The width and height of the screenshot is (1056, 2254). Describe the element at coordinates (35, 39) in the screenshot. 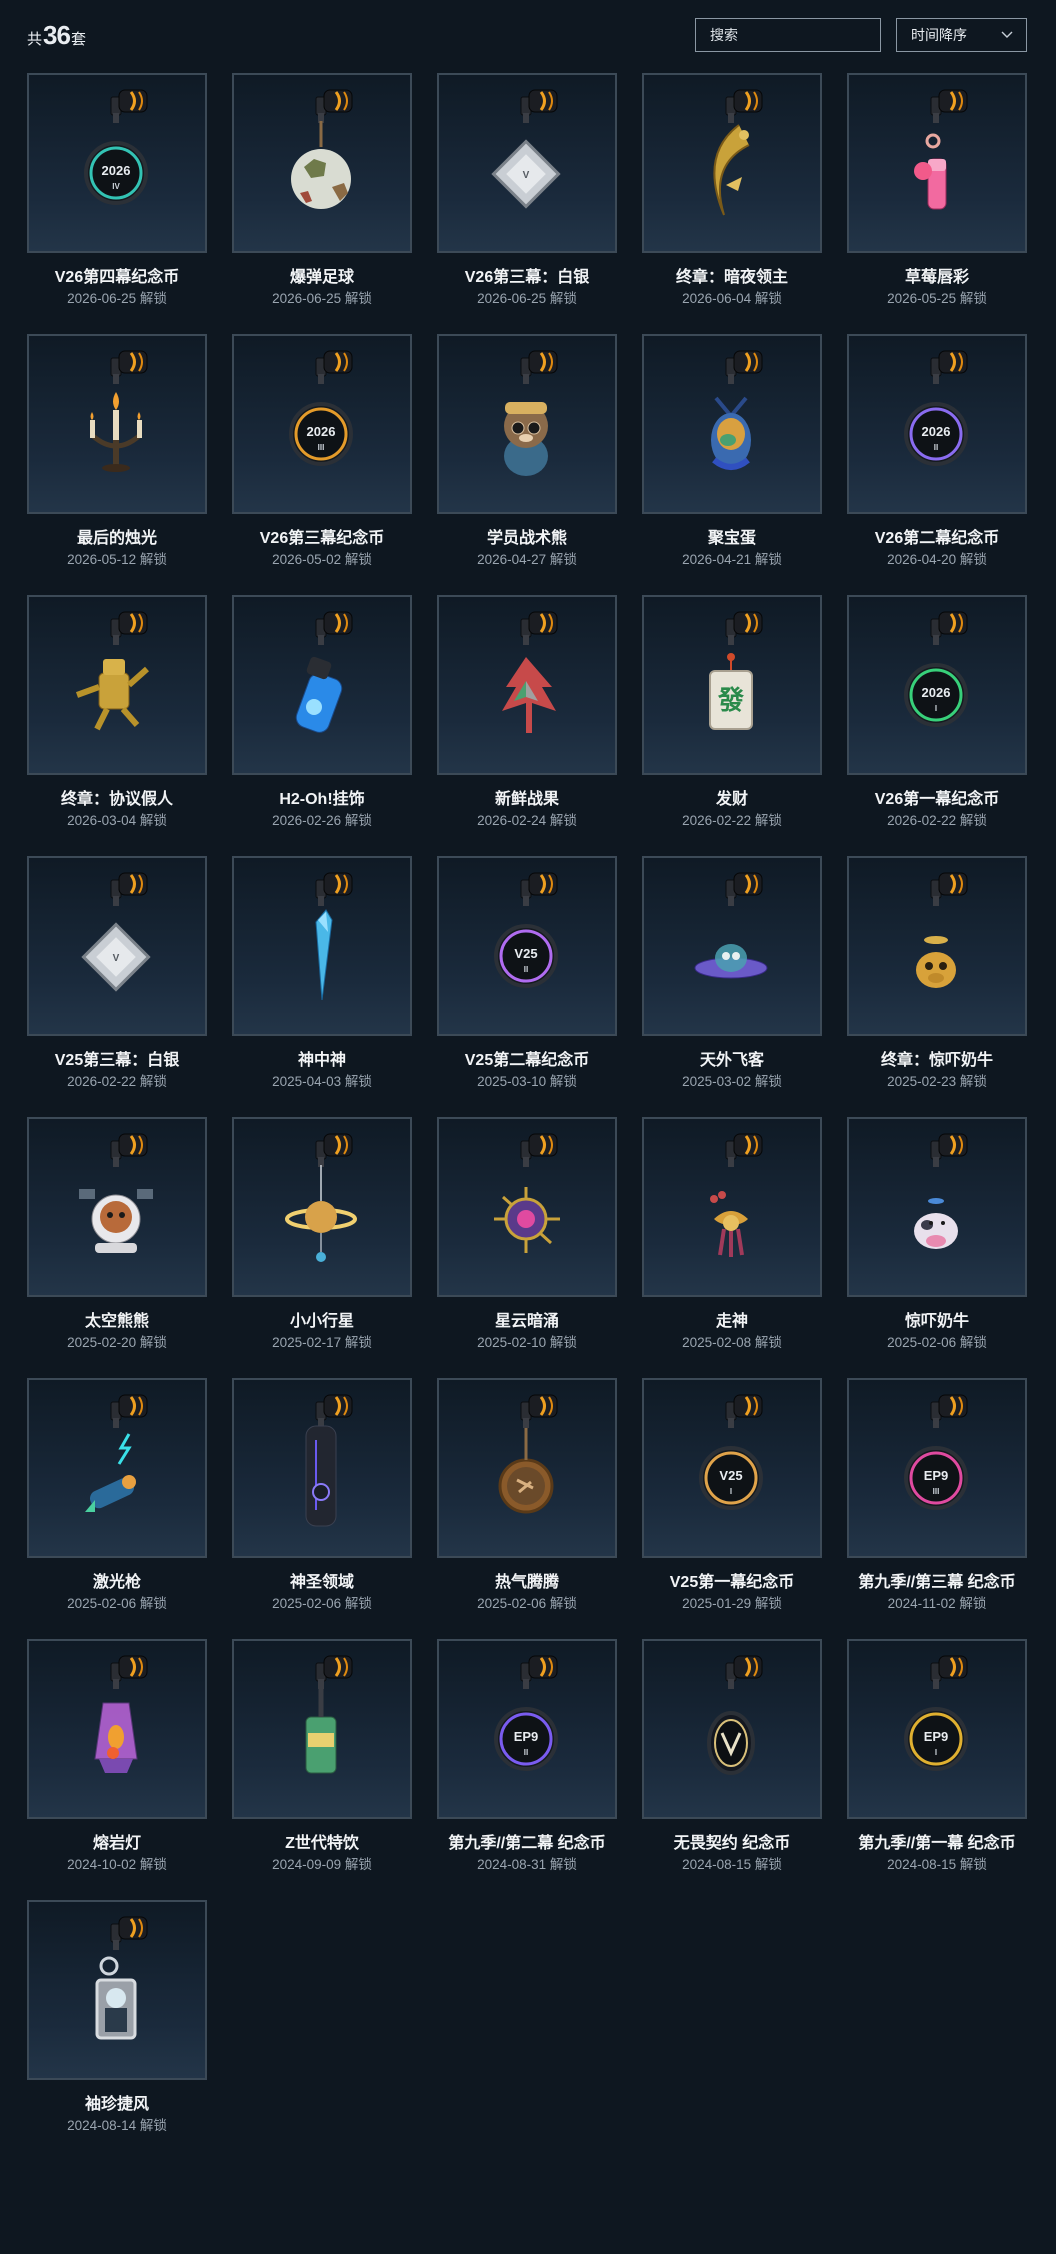

I see `count-prefix: 共` at that location.